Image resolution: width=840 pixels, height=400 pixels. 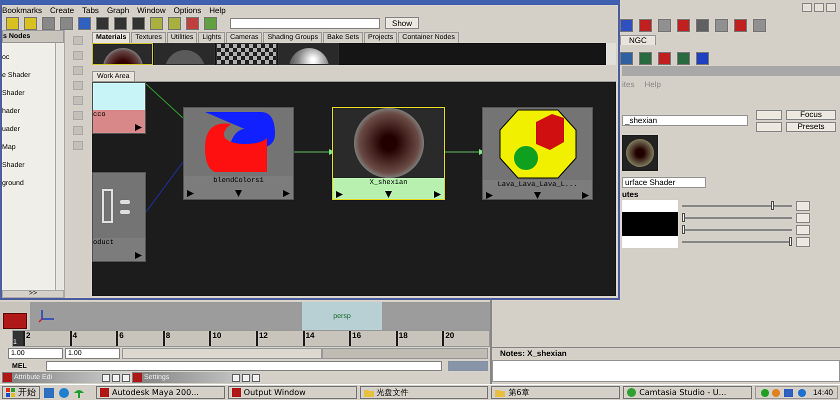 What do you see at coordinates (631, 392) in the screenshot?
I see `app-icon` at bounding box center [631, 392].